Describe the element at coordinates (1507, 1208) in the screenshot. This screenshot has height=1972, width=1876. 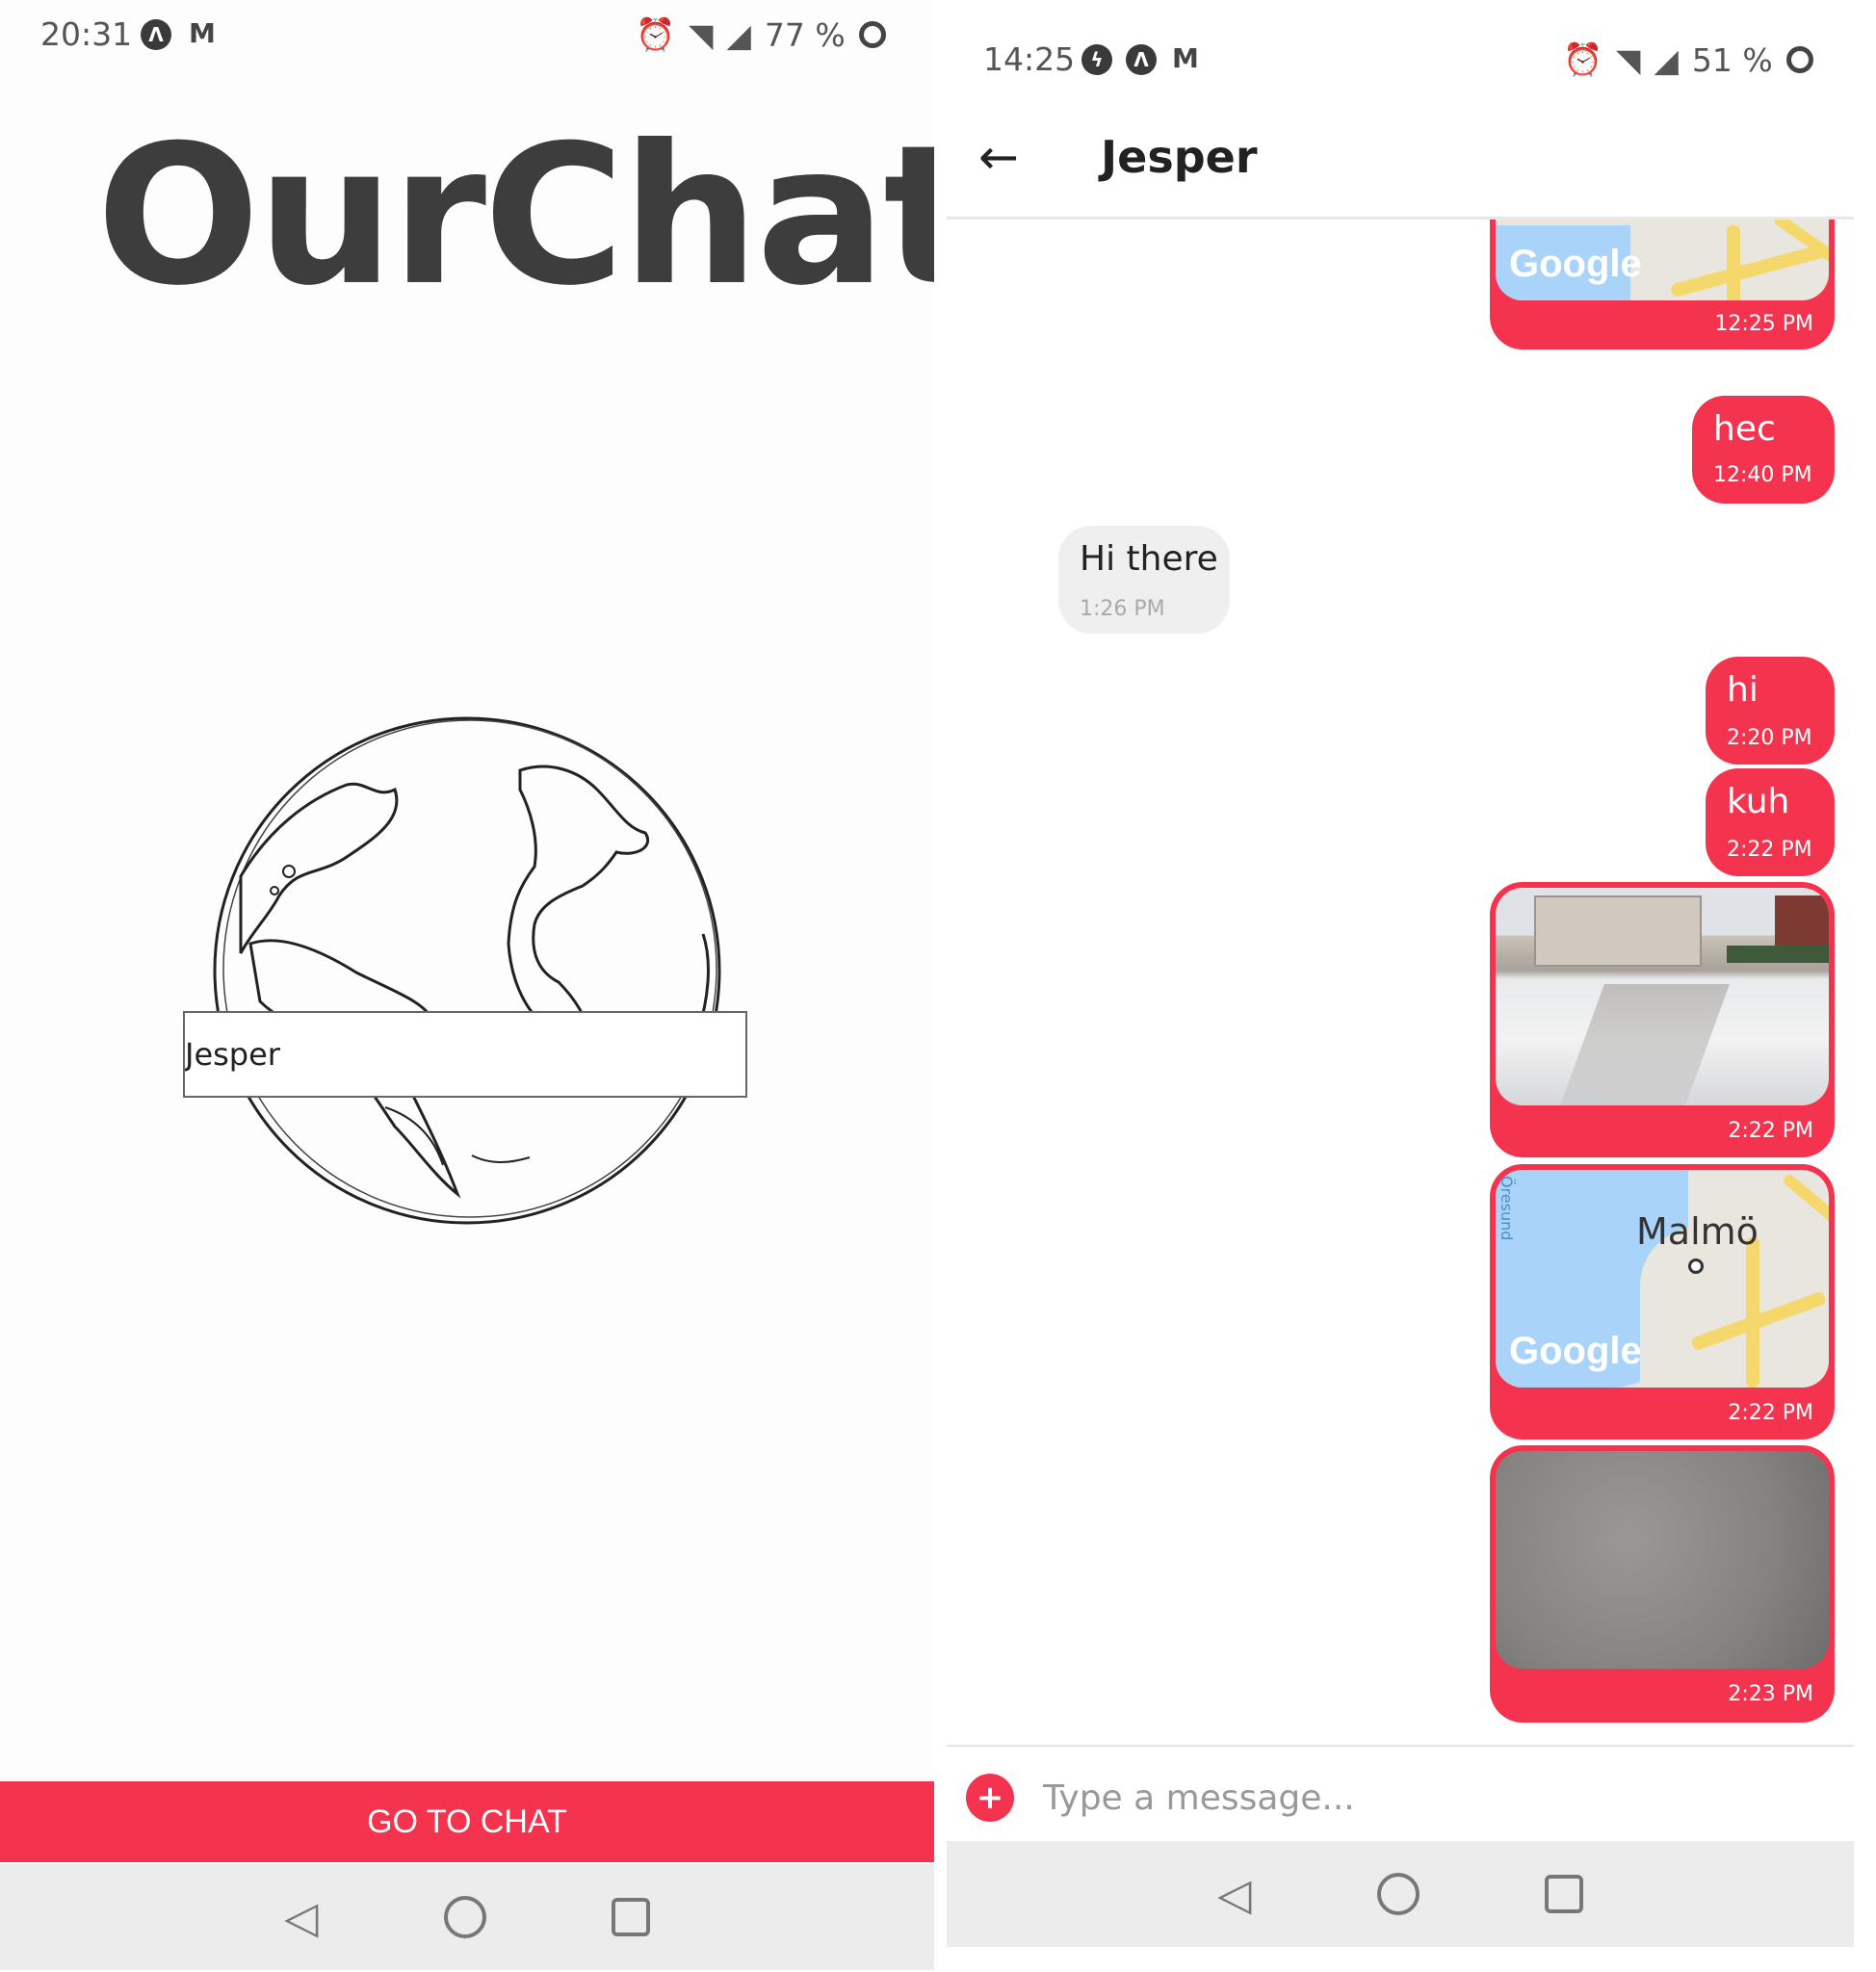
I see `map-water-label: Öresund` at that location.